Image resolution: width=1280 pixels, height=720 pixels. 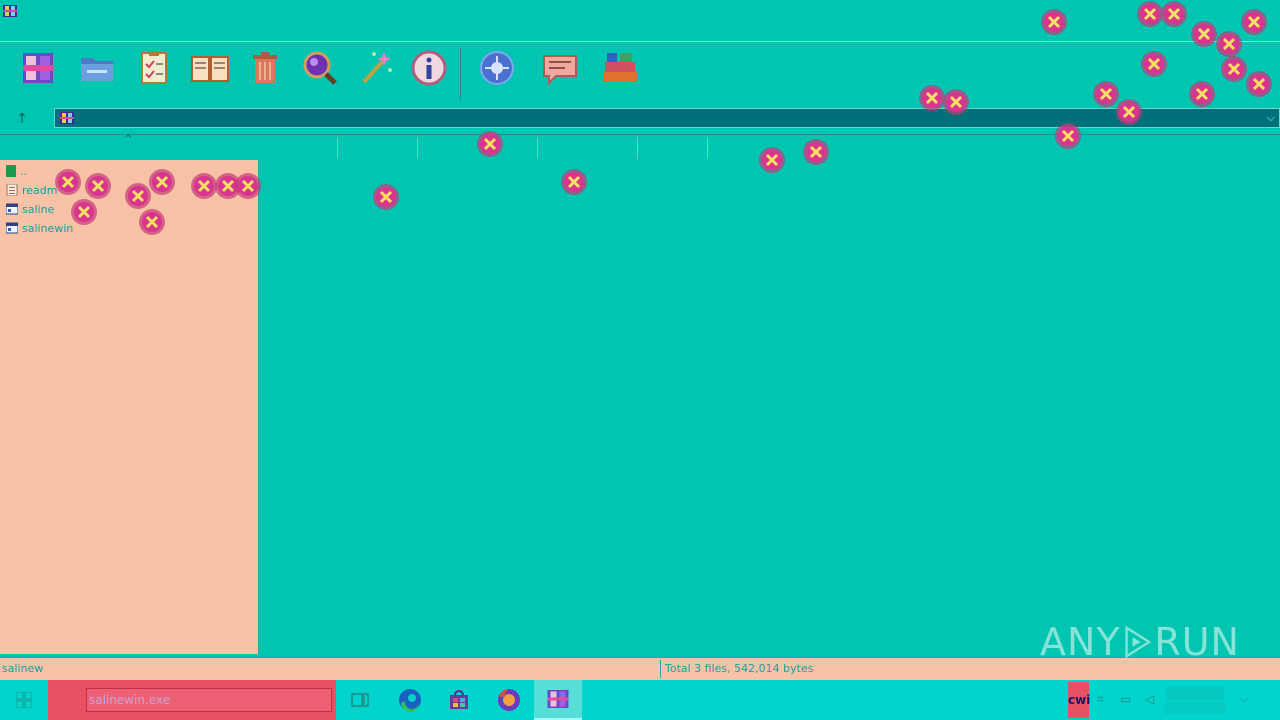 I want to click on taskbar-search: salinewin.exe, so click(x=192, y=700).